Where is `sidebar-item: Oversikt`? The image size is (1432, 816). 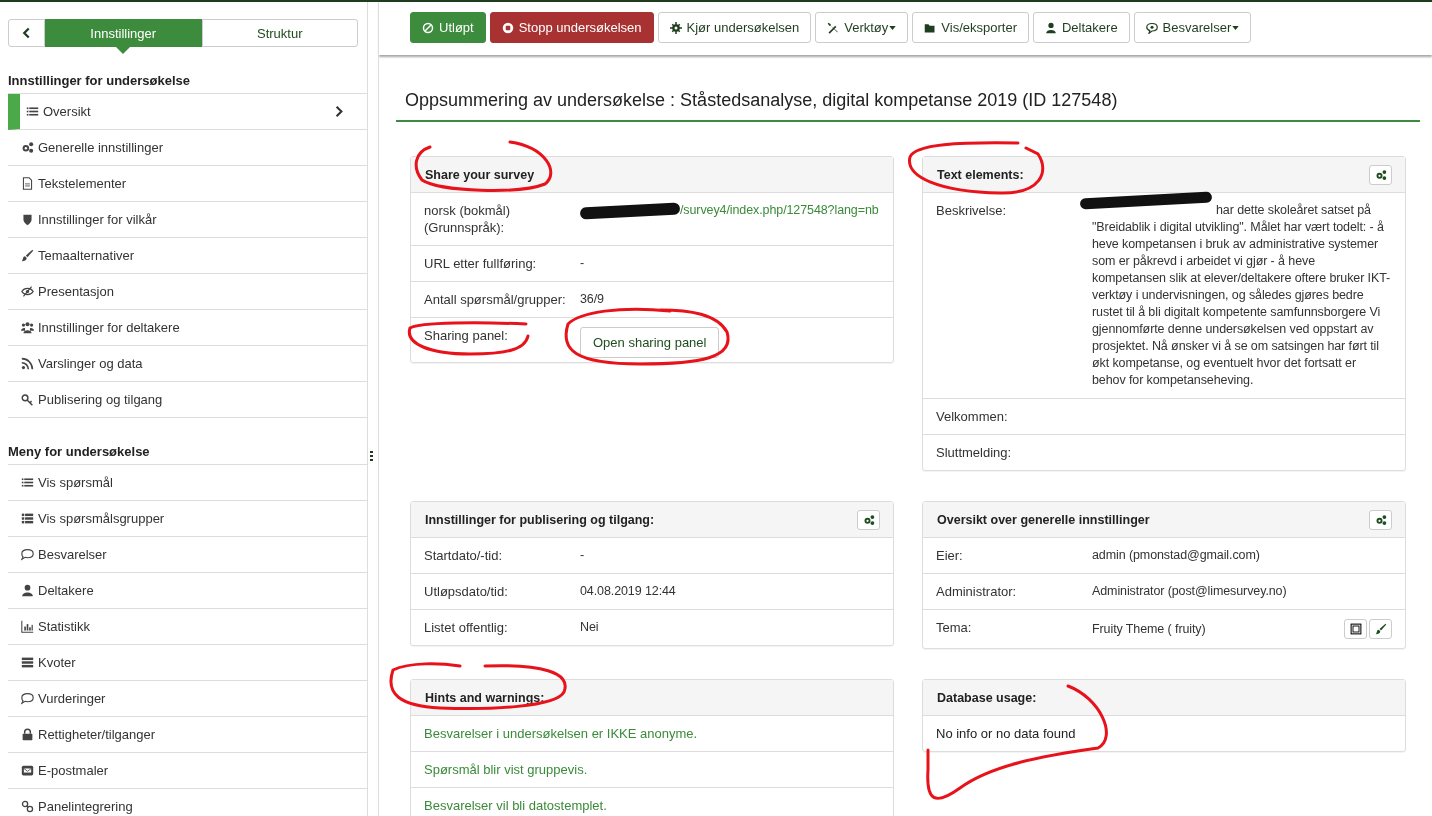 sidebar-item: Oversikt is located at coordinates (187, 112).